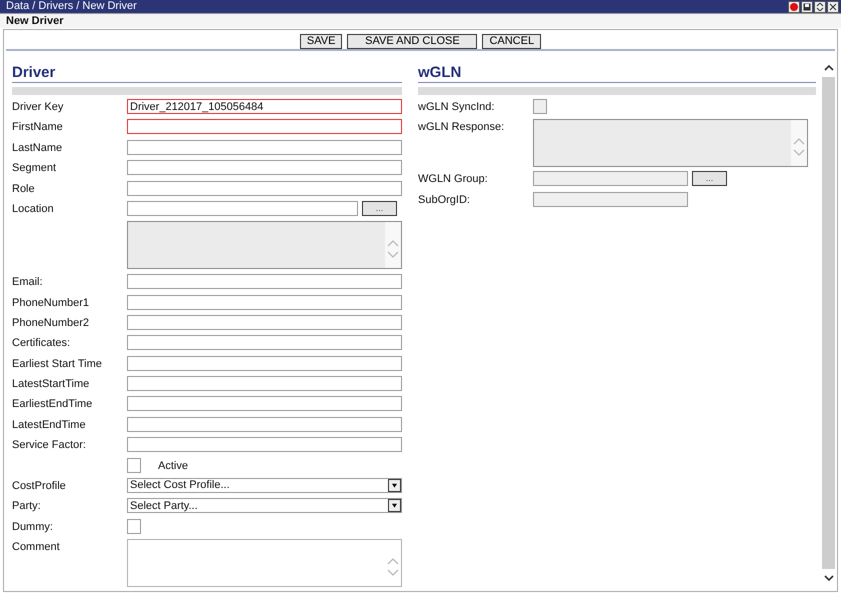 The height and width of the screenshot is (595, 841). What do you see at coordinates (820, 6) in the screenshot?
I see `restore-icon` at bounding box center [820, 6].